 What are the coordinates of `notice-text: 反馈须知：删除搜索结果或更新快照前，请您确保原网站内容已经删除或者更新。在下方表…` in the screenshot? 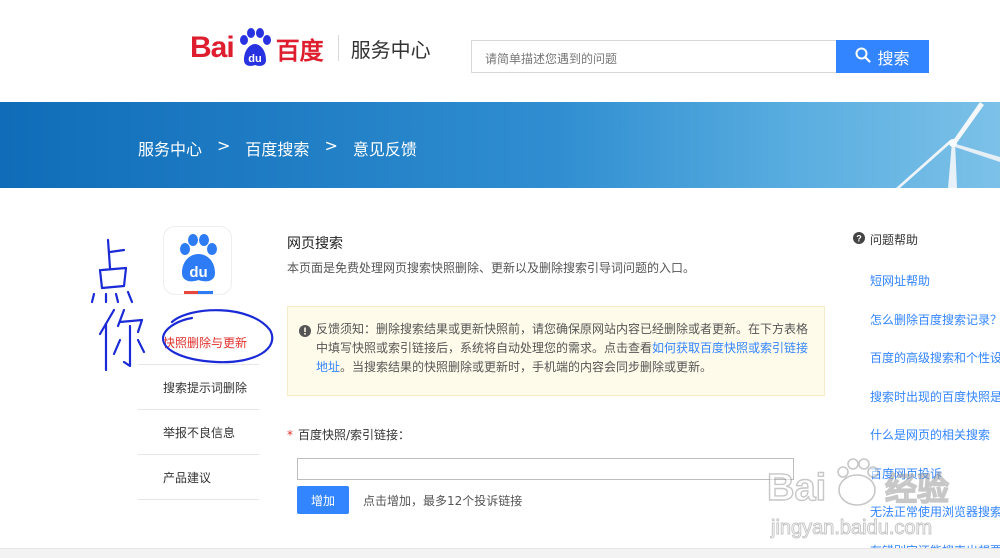 It's located at (564, 348).